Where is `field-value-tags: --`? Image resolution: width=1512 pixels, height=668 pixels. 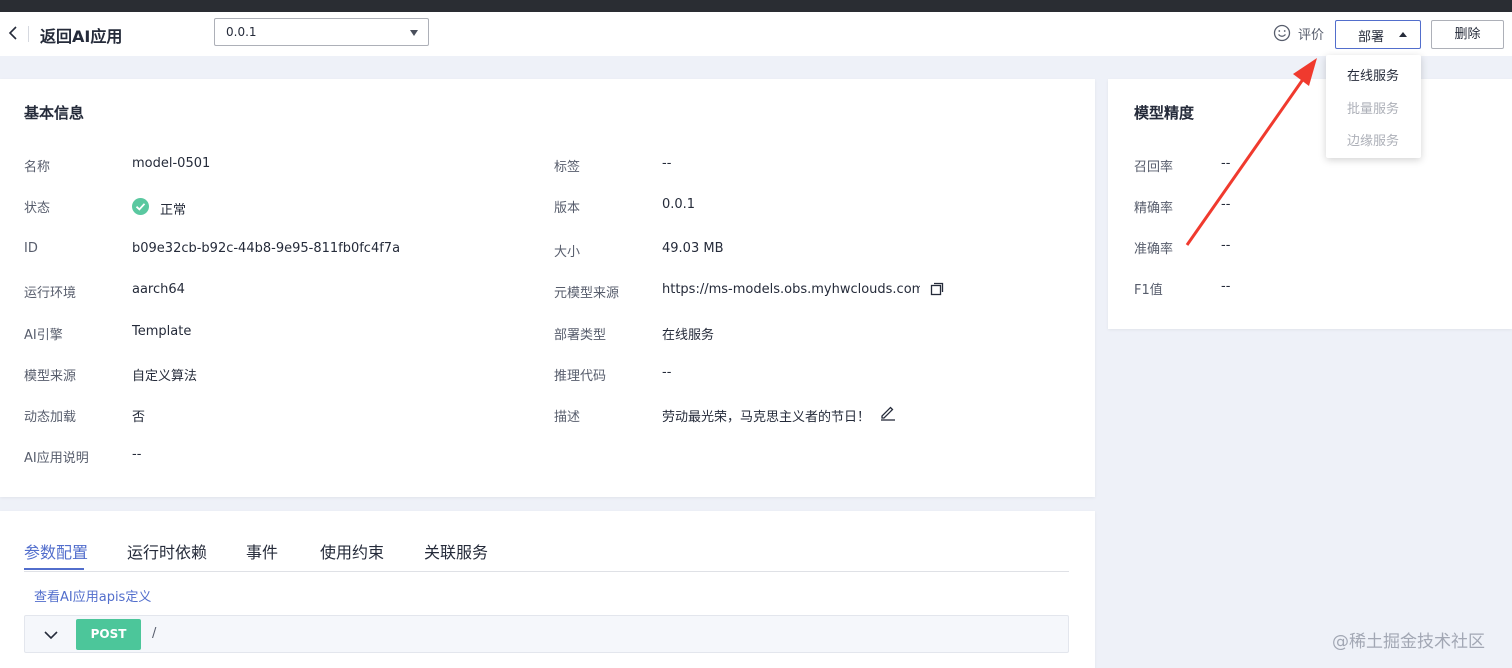
field-value-tags: -- is located at coordinates (667, 163).